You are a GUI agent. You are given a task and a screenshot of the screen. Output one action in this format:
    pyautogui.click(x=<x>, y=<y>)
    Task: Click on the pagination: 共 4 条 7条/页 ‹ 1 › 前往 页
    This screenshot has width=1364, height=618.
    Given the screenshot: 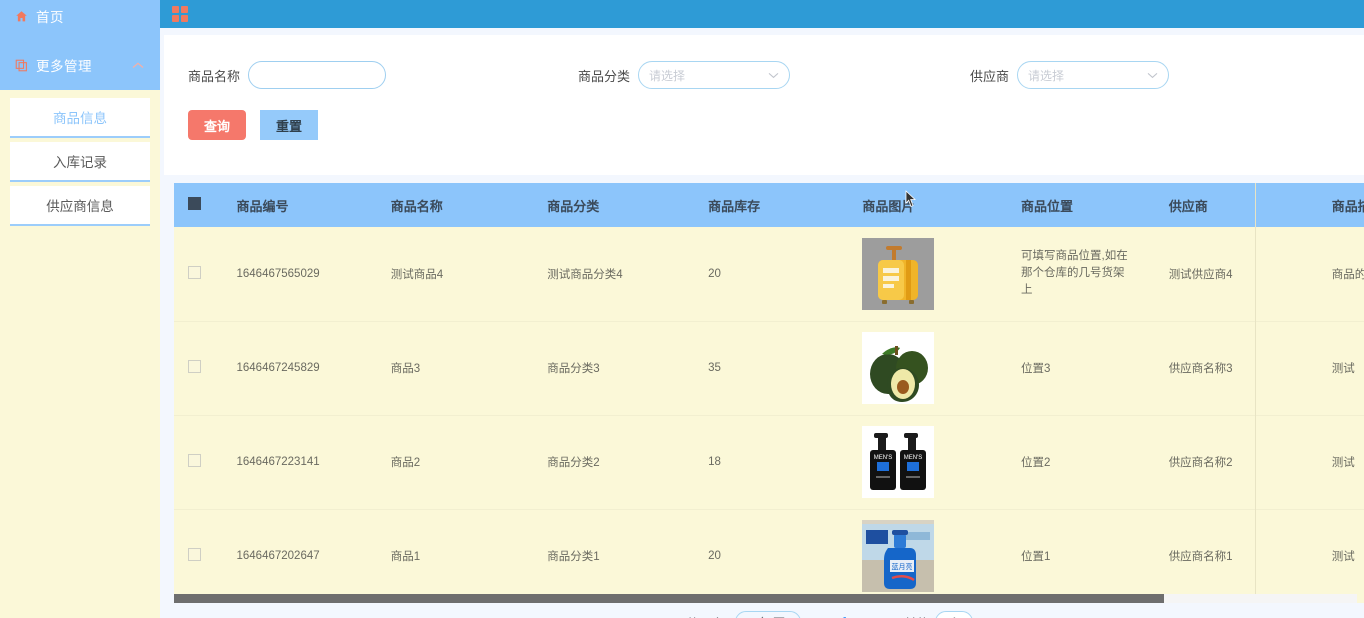 What is the action you would take?
    pyautogui.click(x=762, y=612)
    